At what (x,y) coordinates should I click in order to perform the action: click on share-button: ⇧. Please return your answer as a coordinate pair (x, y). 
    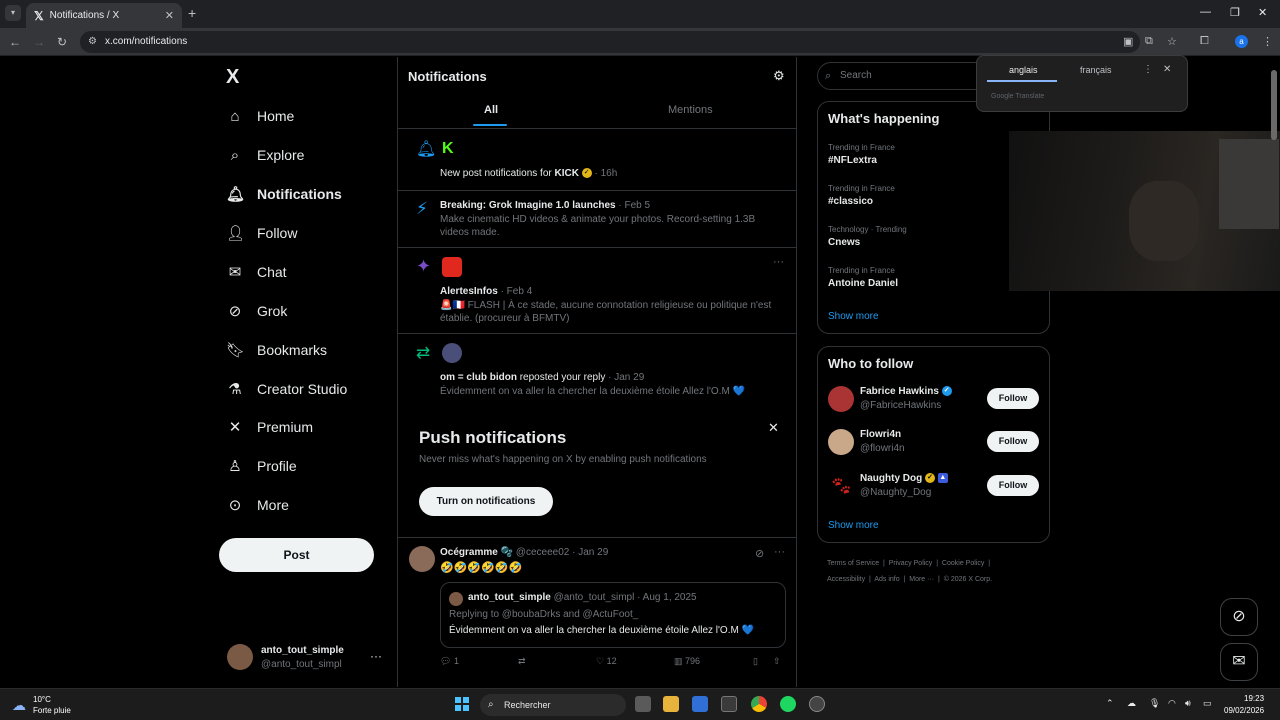
    Looking at the image, I should click on (777, 661).